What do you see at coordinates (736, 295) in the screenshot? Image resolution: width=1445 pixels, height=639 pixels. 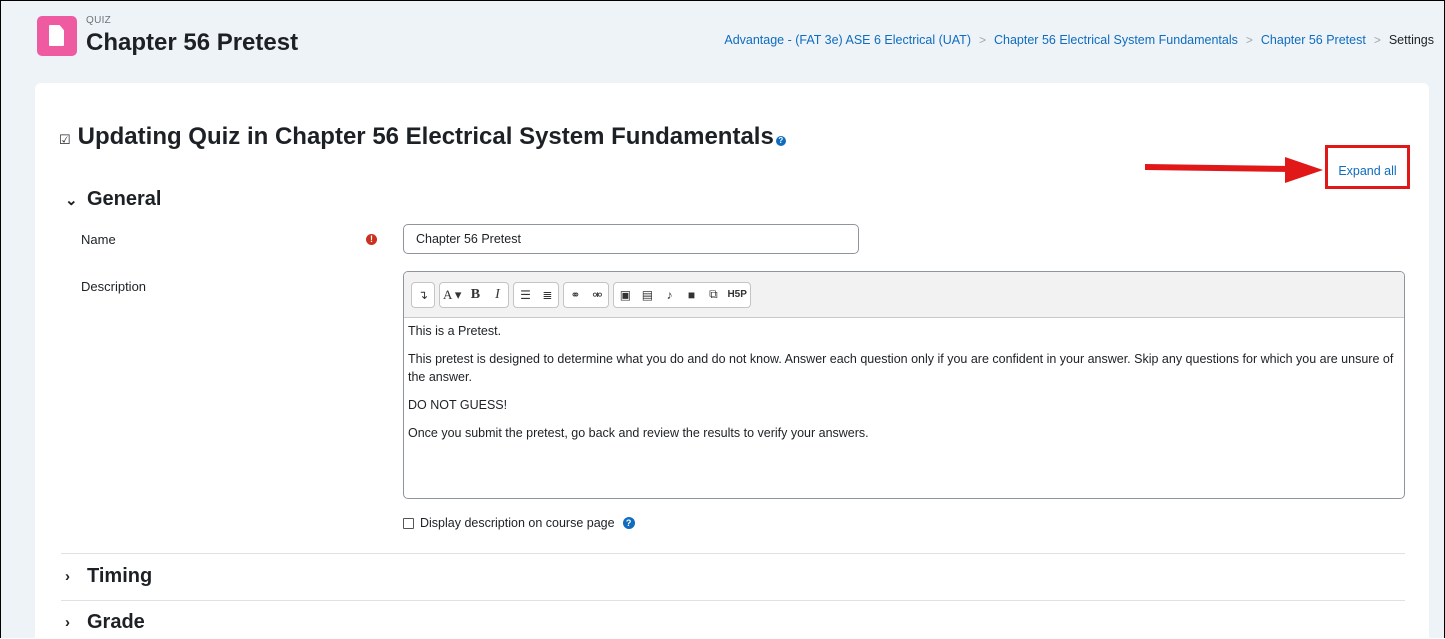 I see `h5p-button: H5P` at bounding box center [736, 295].